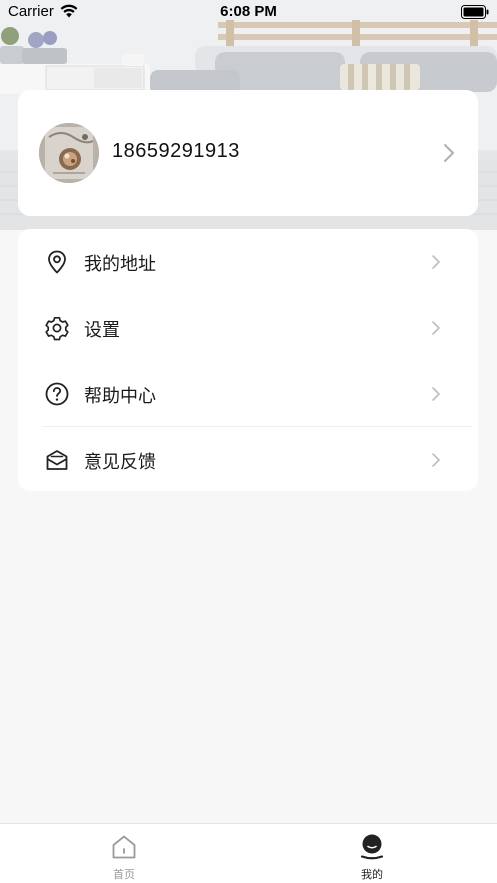 The width and height of the screenshot is (497, 883). I want to click on help-circle-icon, so click(57, 394).